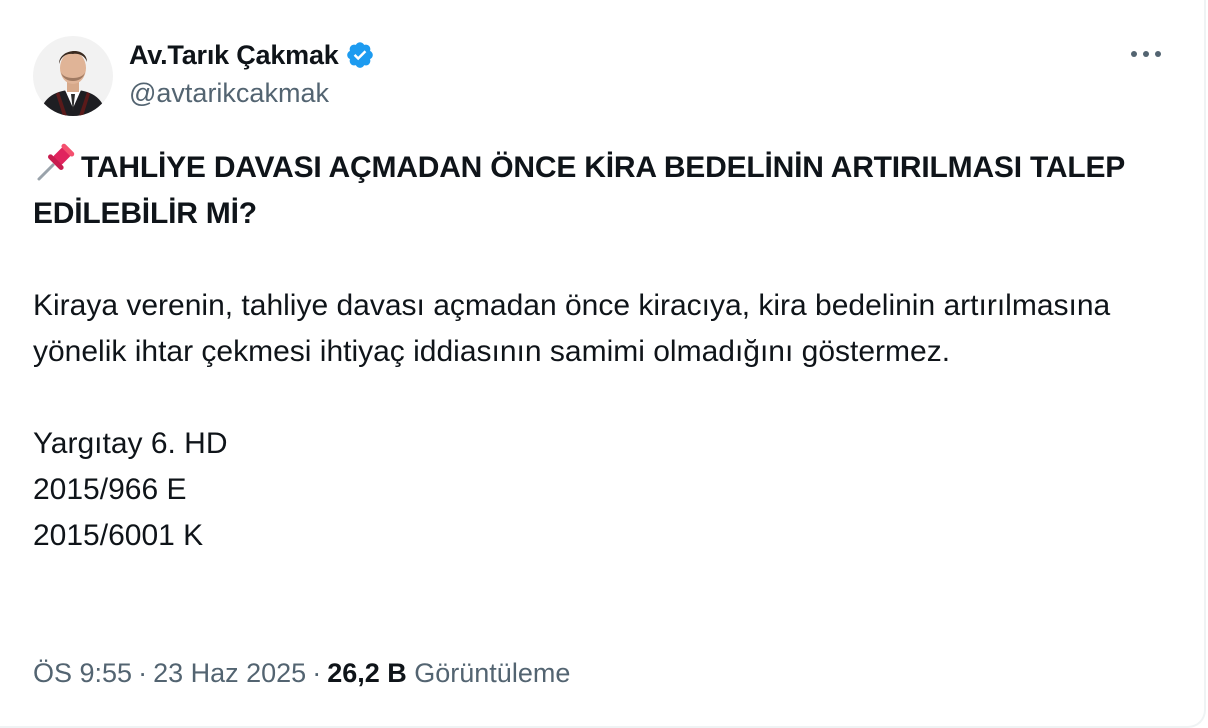 The width and height of the screenshot is (1208, 728). Describe the element at coordinates (73, 76) in the screenshot. I see `avatar` at that location.